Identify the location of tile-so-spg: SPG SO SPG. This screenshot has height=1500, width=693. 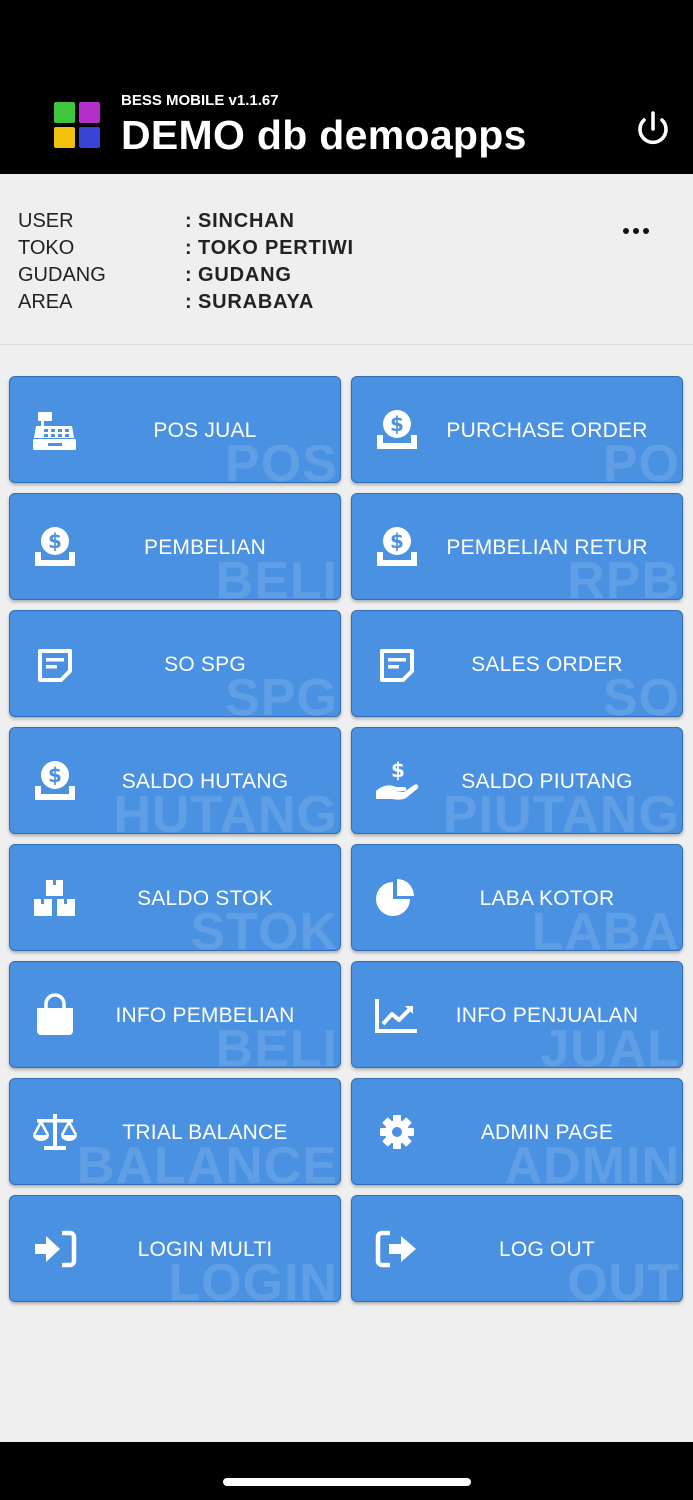
(175, 663).